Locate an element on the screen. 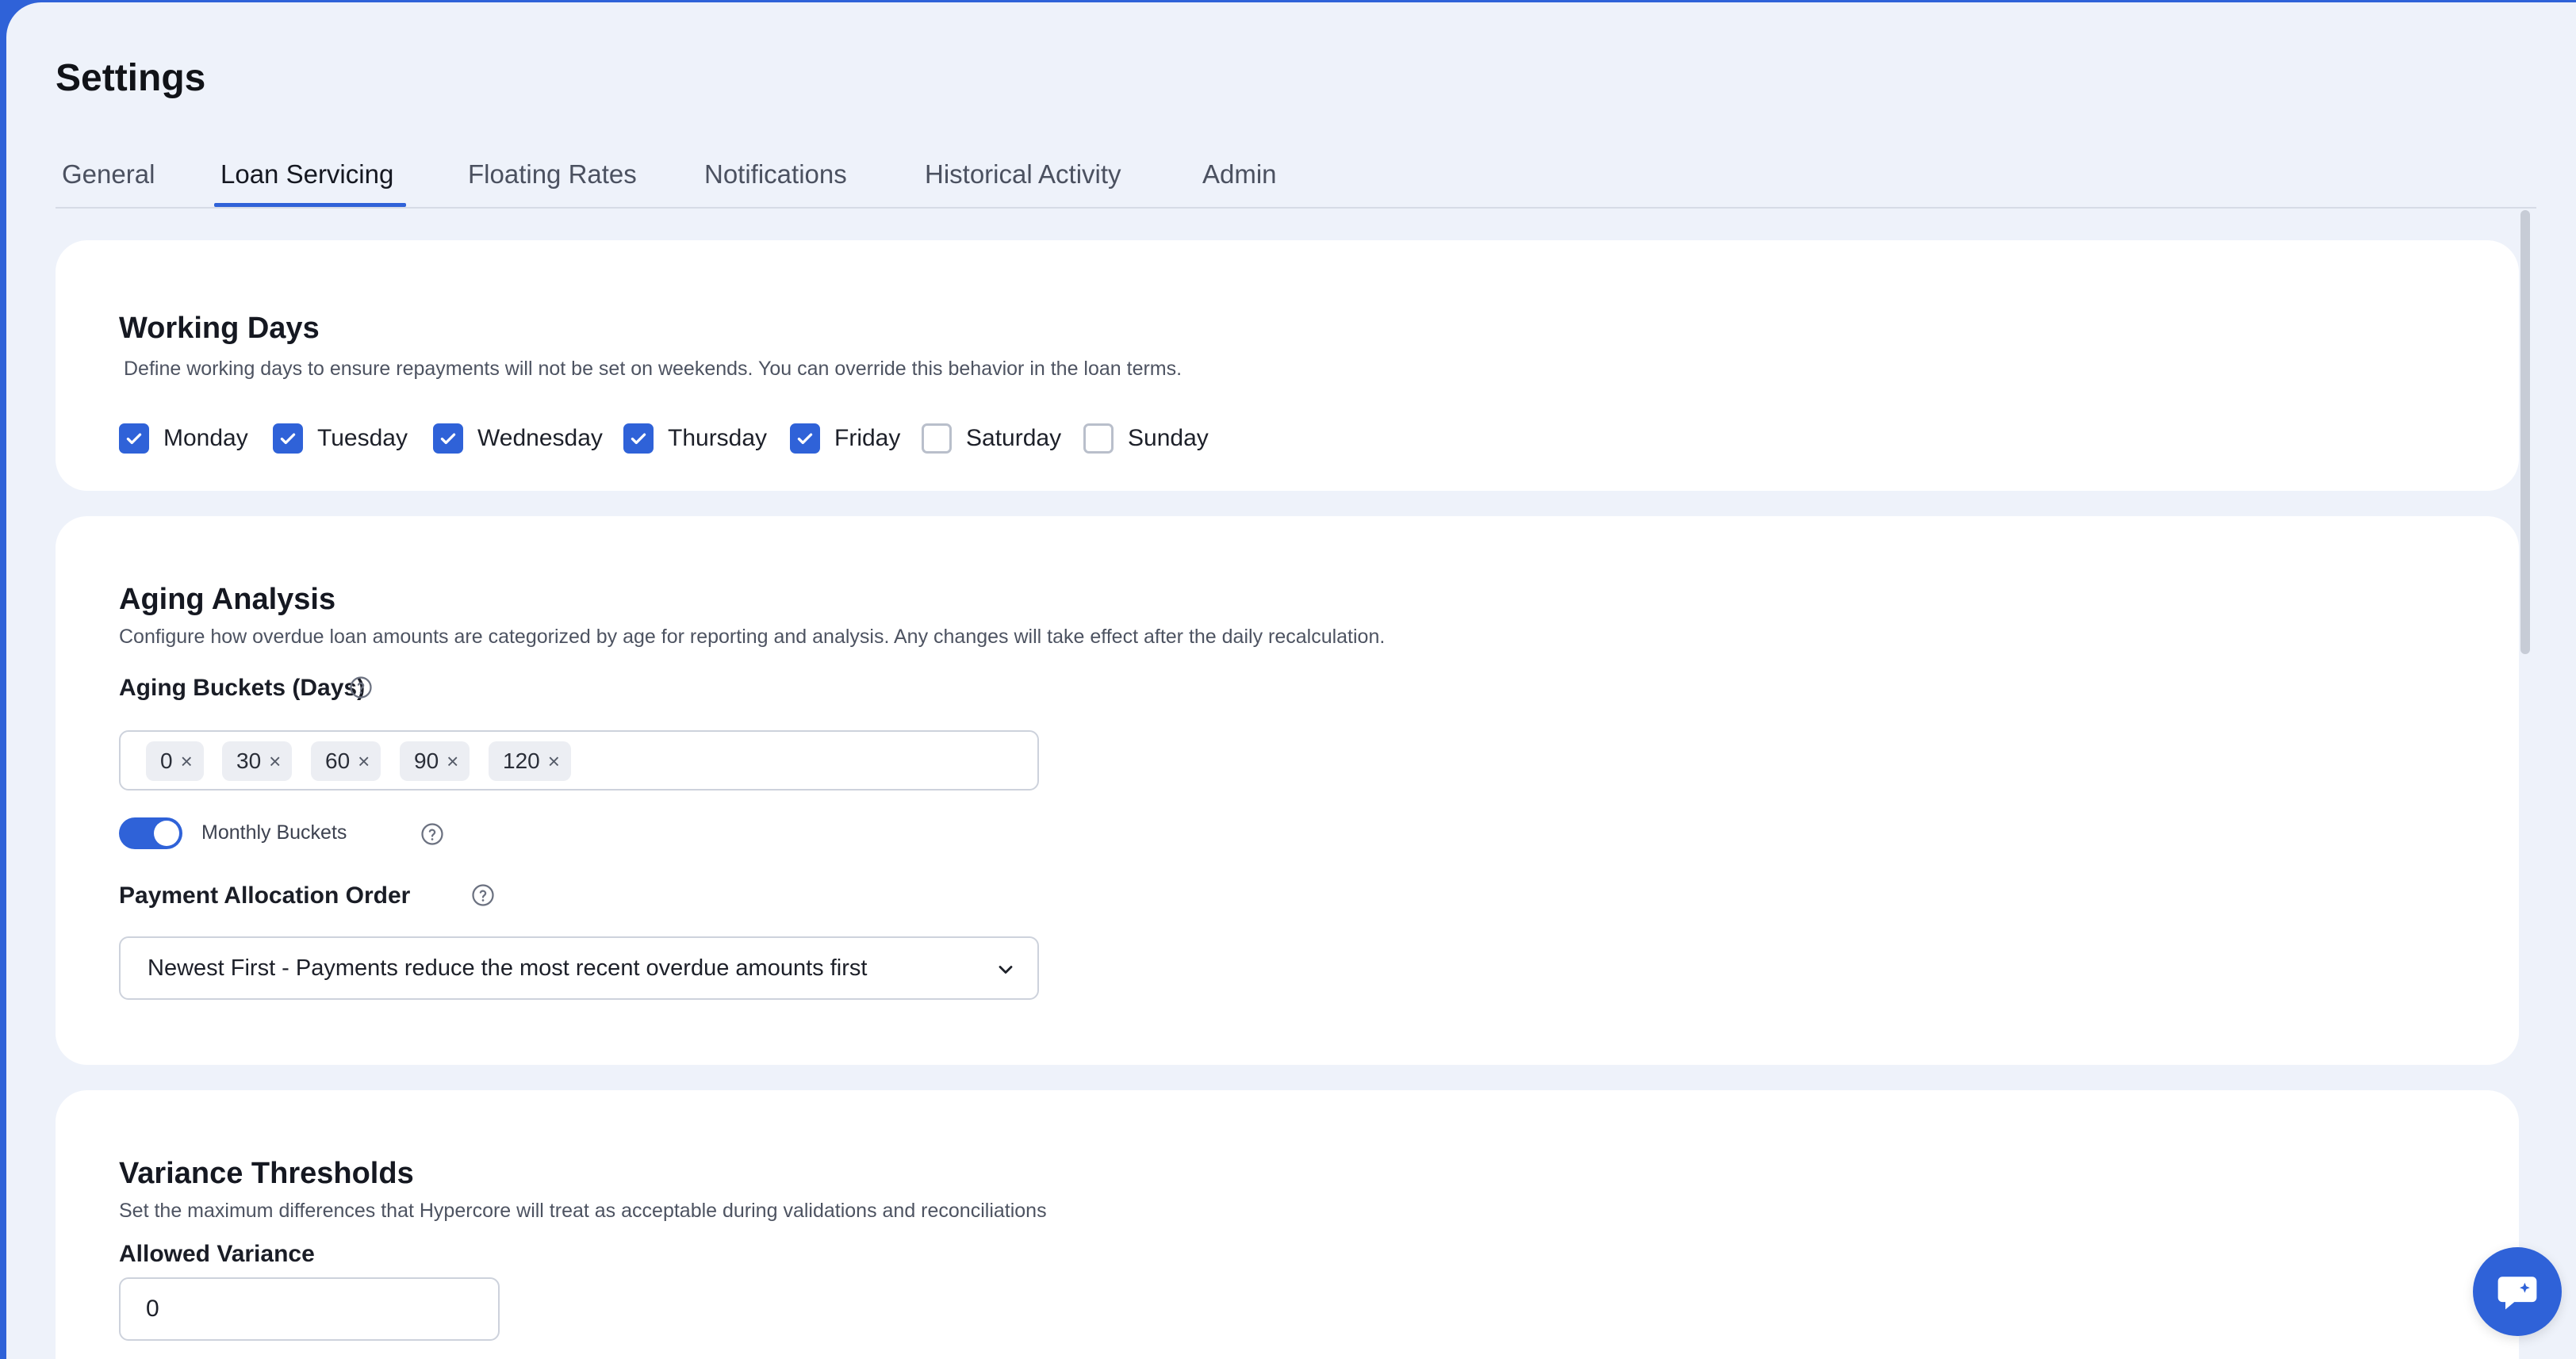 The height and width of the screenshot is (1359, 2576). day-saturday: Saturday is located at coordinates (991, 438).